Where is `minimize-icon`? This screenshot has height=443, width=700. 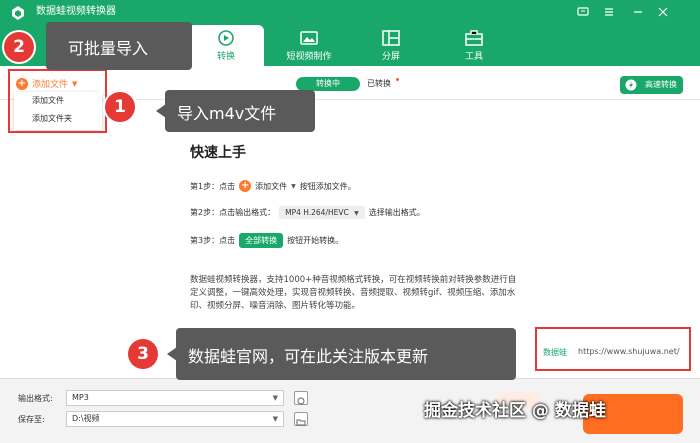 minimize-icon is located at coordinates (638, 12).